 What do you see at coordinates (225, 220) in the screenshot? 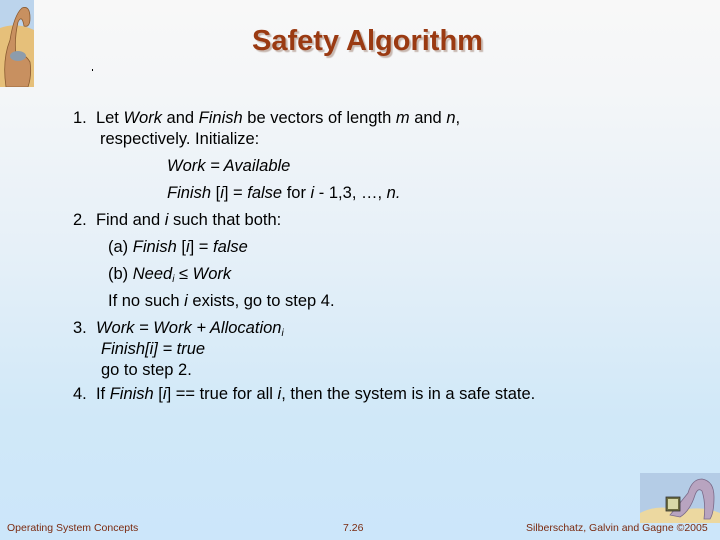
I see `text: such that both:` at bounding box center [225, 220].